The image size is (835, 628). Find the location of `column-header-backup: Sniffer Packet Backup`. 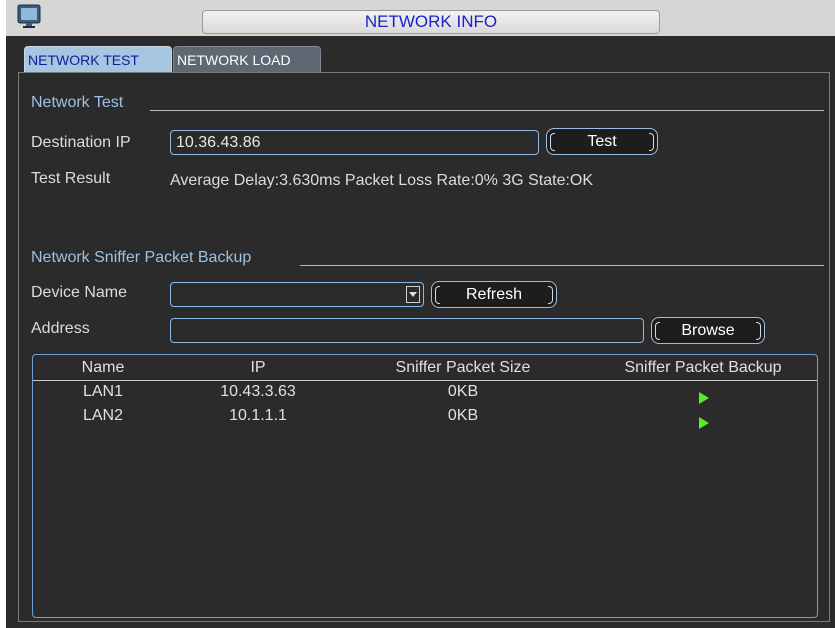

column-header-backup: Sniffer Packet Backup is located at coordinates (703, 367).